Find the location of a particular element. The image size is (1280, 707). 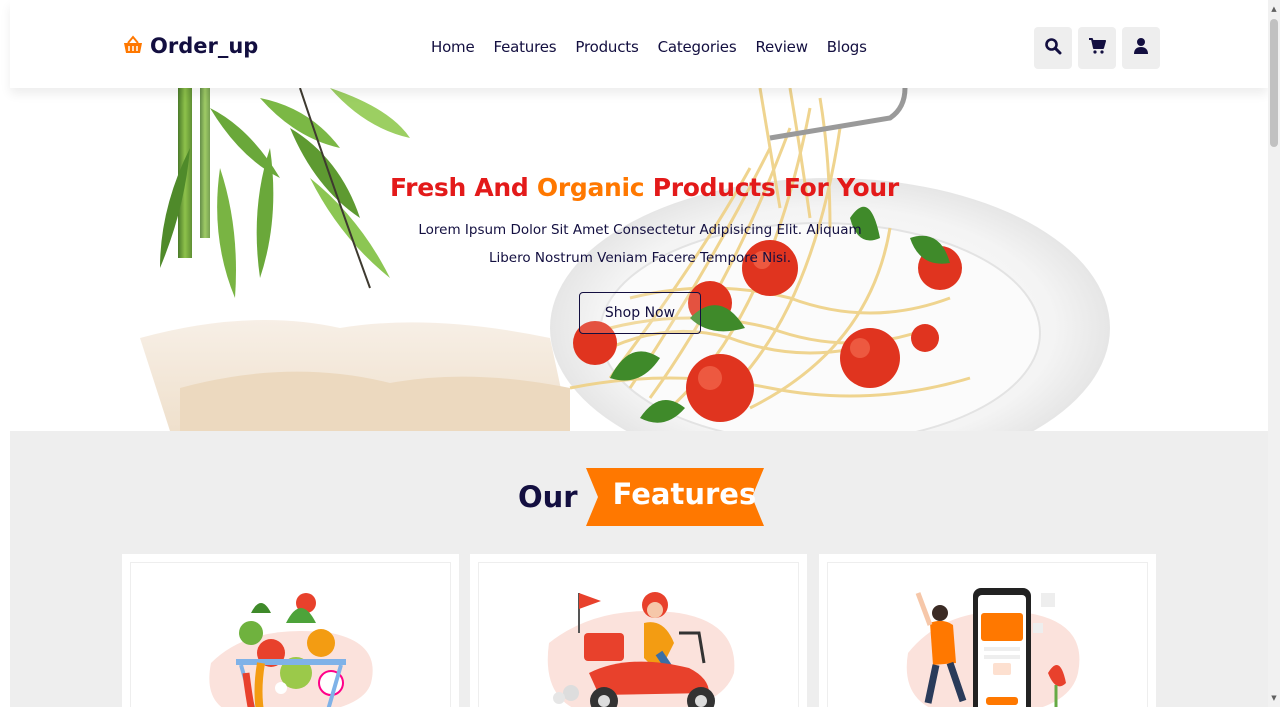

hero-title-highlight: Organic is located at coordinates (590, 187).